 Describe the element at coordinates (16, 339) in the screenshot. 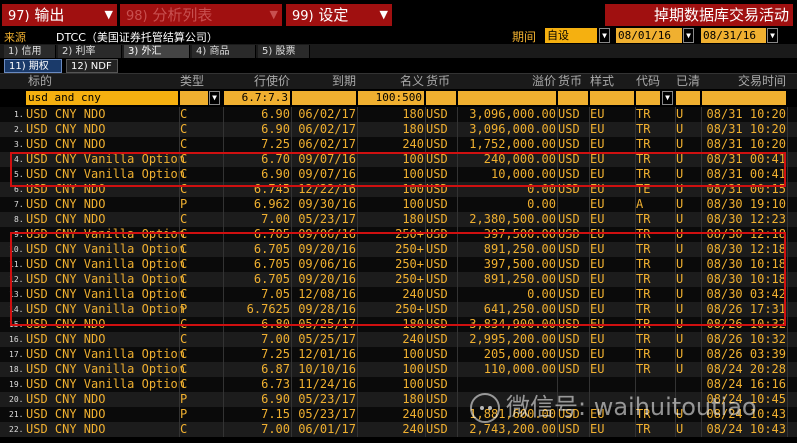

I see `row-index: 16.` at that location.